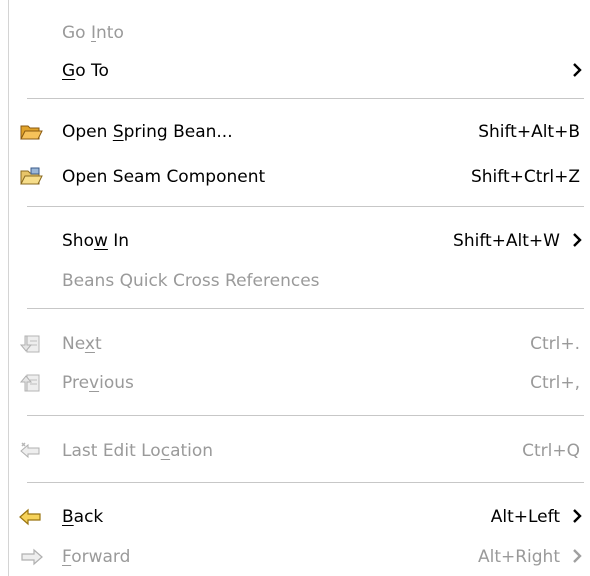 The width and height of the screenshot is (590, 576). What do you see at coordinates (299, 71) in the screenshot?
I see `menu-item-go-to: Go To` at bounding box center [299, 71].